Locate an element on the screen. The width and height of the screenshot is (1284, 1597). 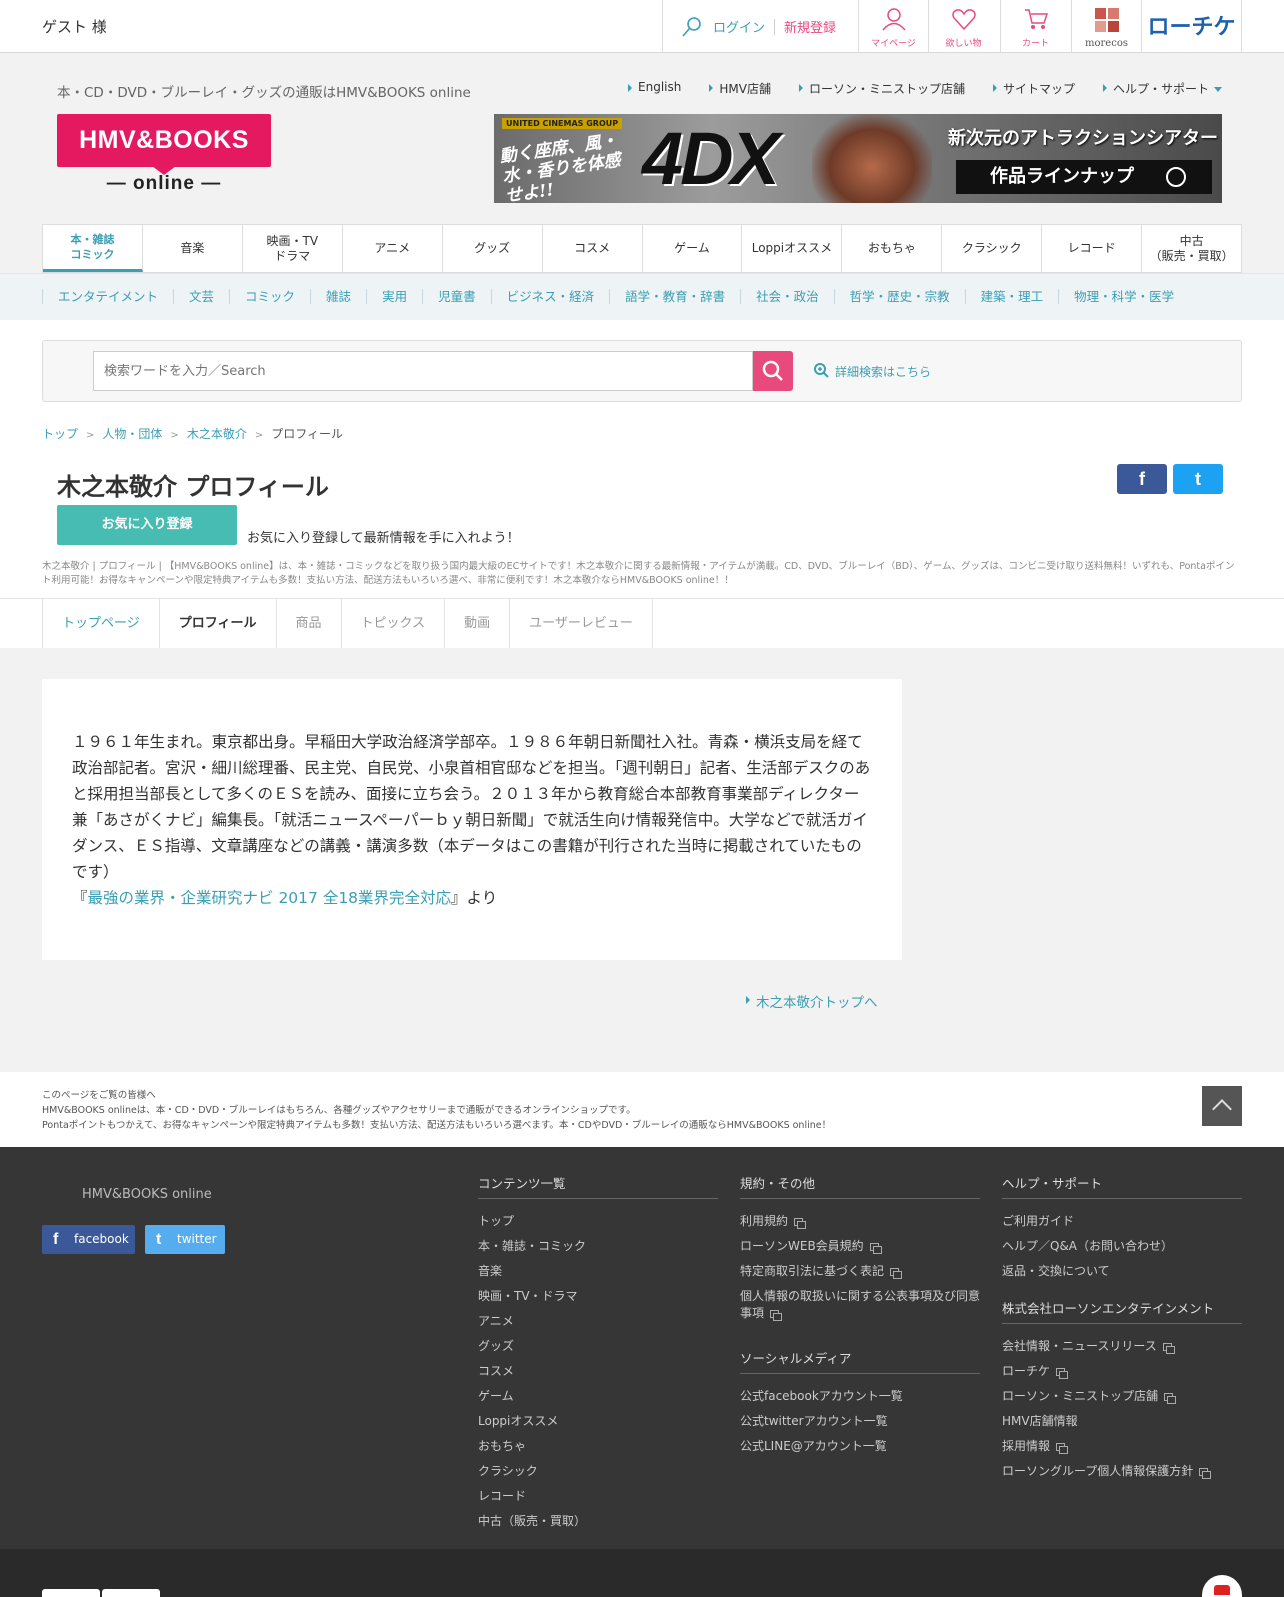
subnav-item: ビジネス・経済 is located at coordinates (550, 296).